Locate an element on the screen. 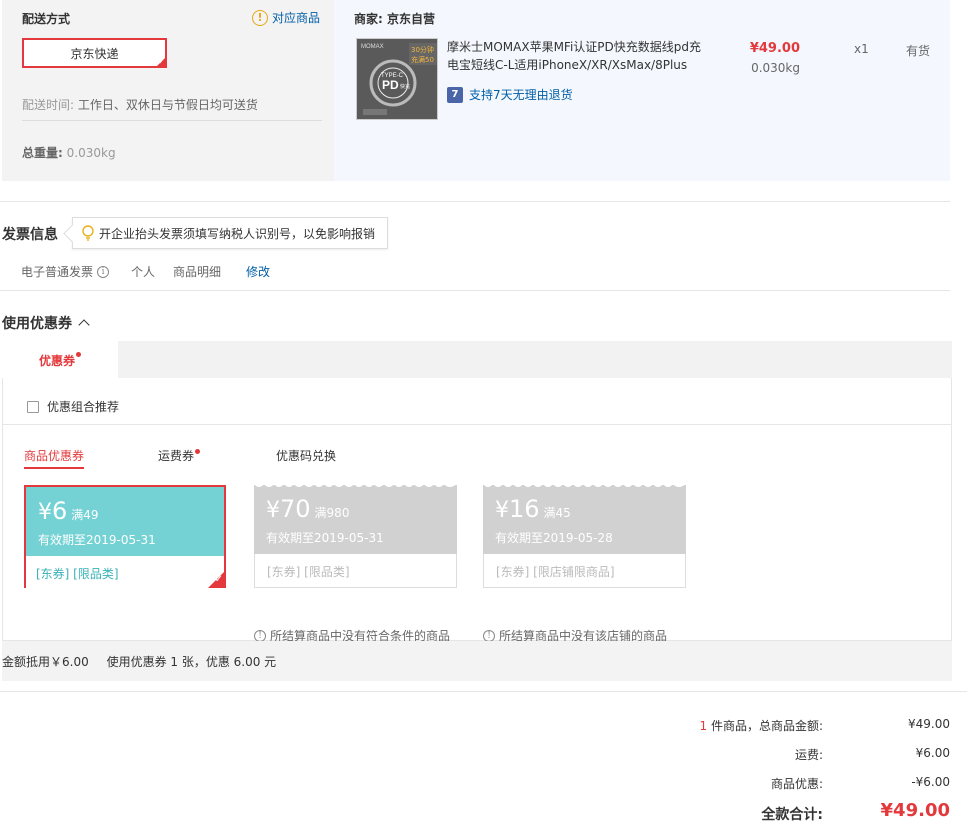 The width and height of the screenshot is (967, 834). tab-coupons: 优惠券 is located at coordinates (60, 360).